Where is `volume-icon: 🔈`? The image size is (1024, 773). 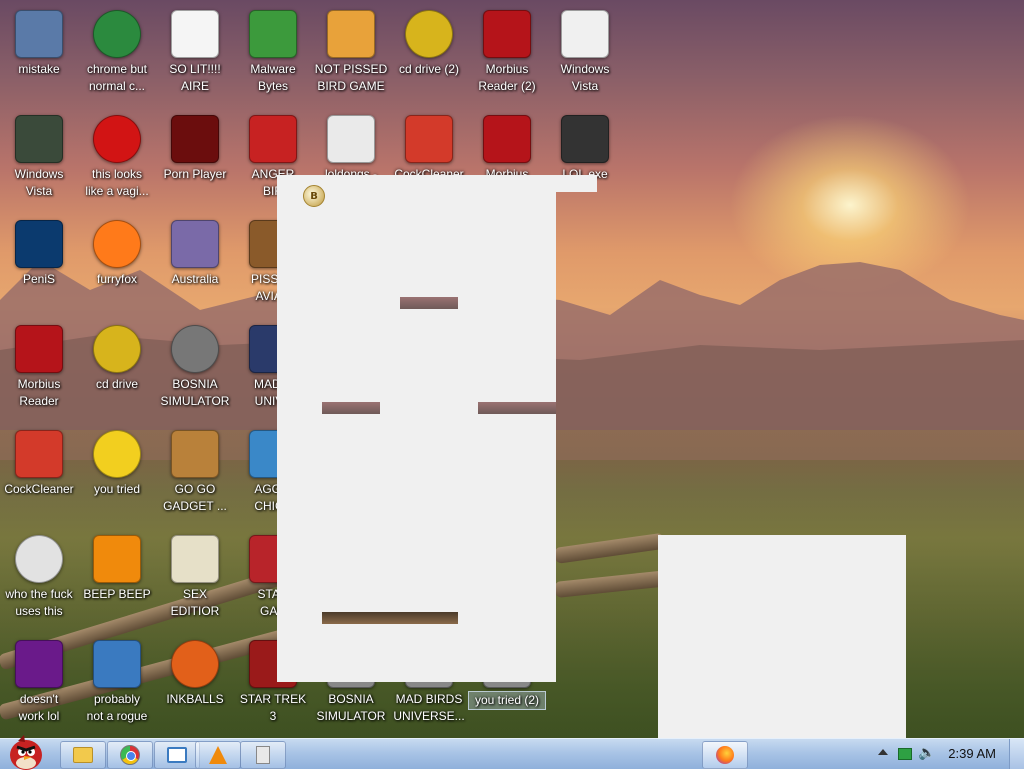
volume-icon: 🔈 is located at coordinates (926, 753).